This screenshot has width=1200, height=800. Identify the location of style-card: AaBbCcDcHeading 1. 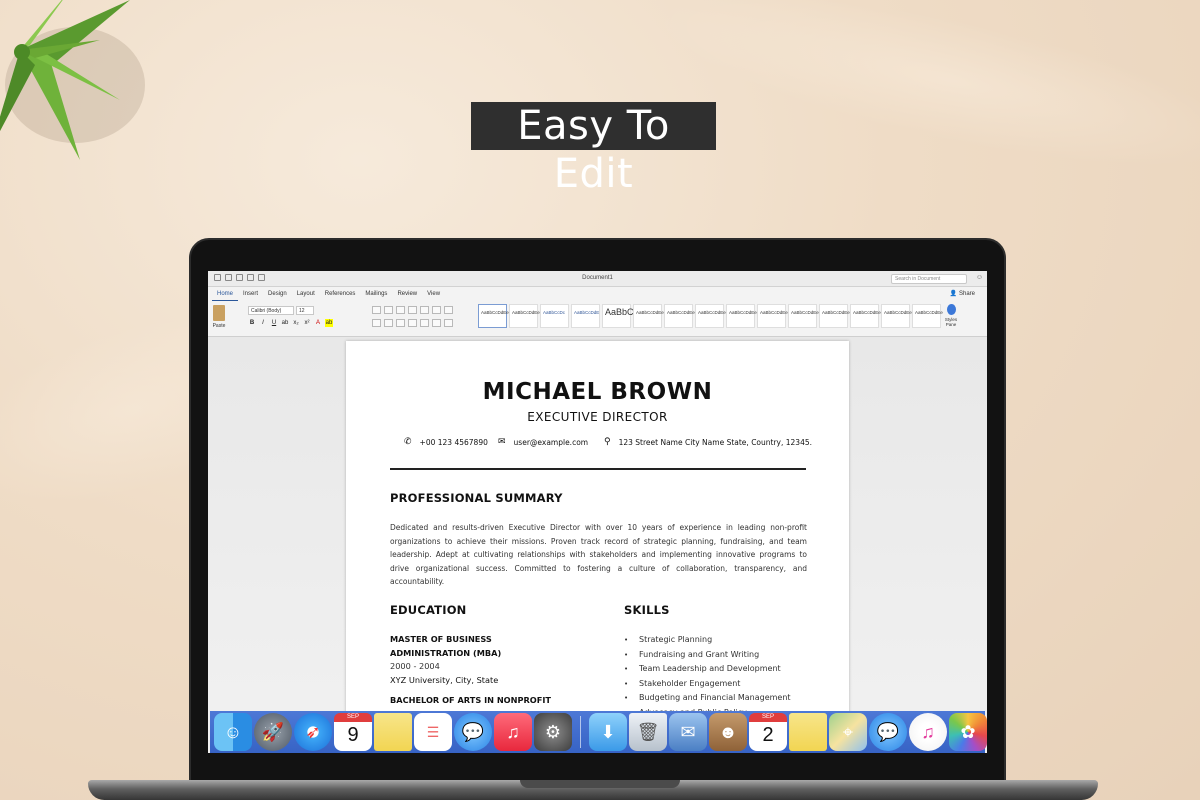
(554, 316).